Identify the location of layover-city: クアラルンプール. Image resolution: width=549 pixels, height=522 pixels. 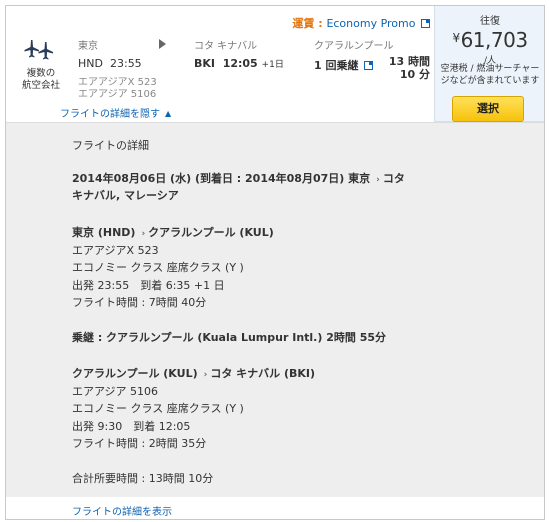
(354, 46).